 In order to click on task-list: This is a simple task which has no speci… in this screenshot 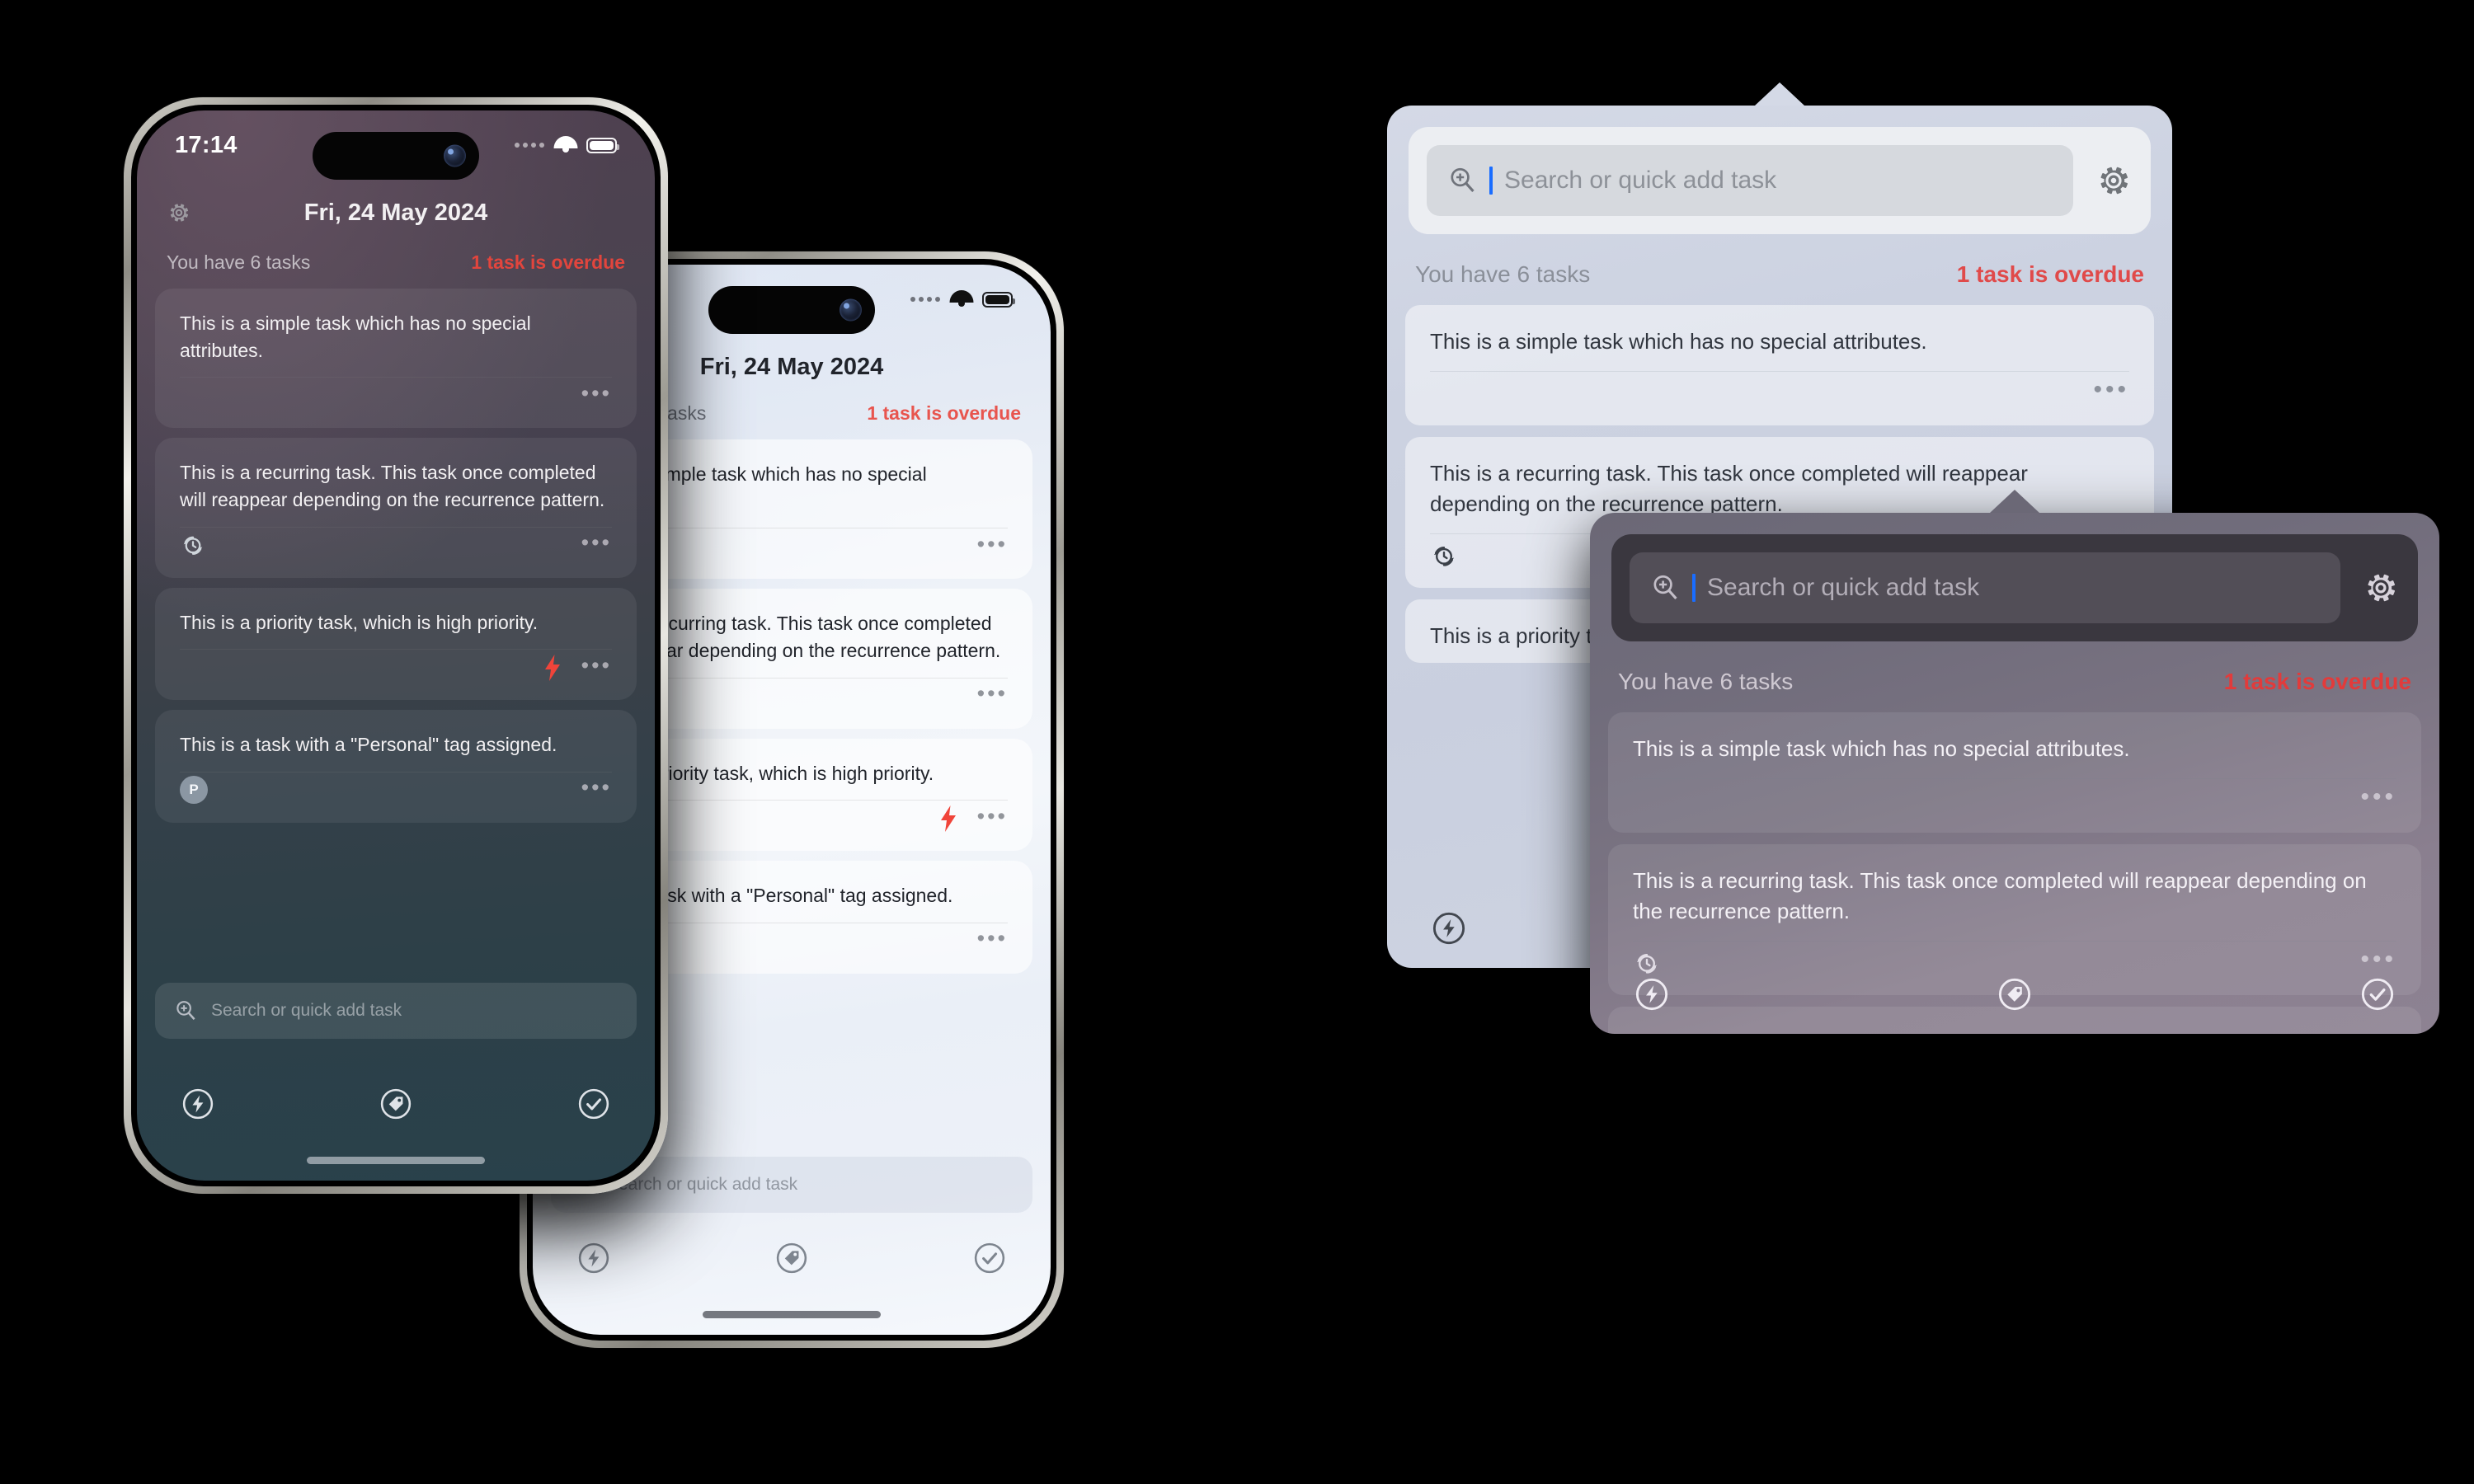, I will do `click(396, 561)`.